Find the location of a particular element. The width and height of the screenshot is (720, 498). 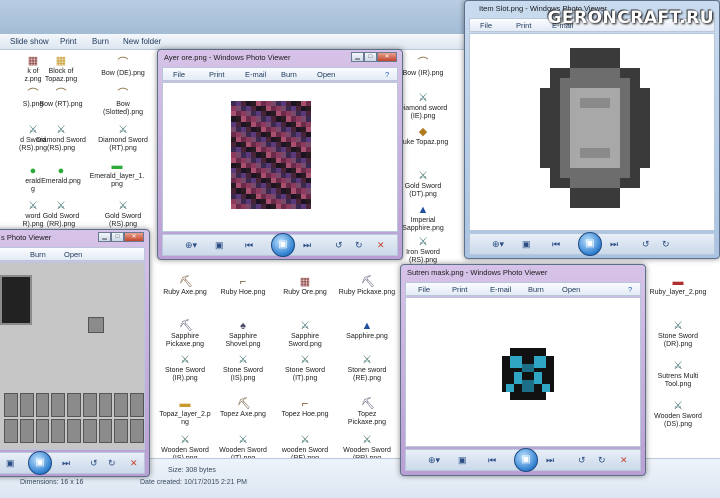

file-item: ▲ Sapphire.png is located at coordinates (367, 330).